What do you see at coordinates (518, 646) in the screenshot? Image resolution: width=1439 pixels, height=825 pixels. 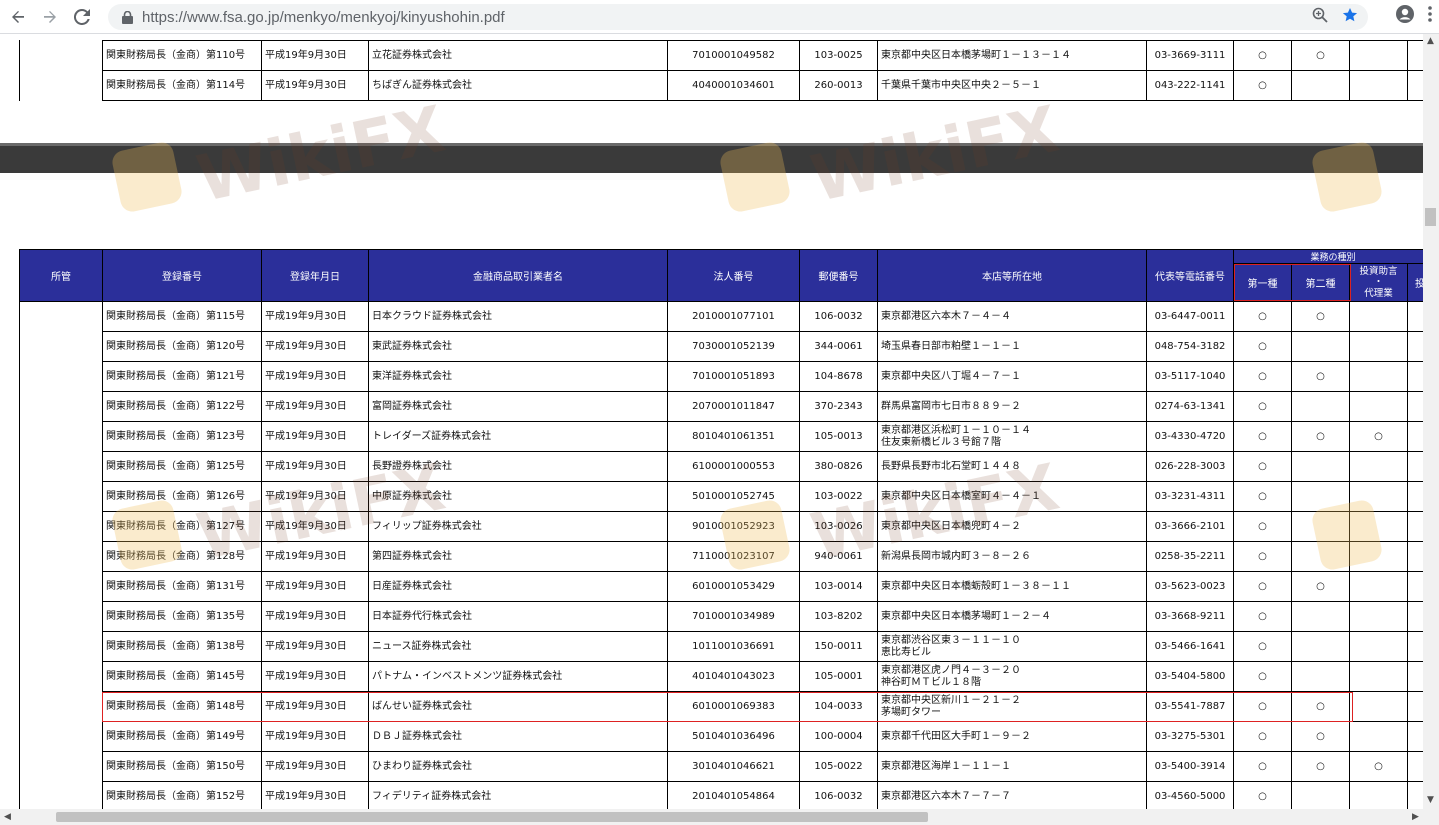 I see `cell-company-name: ニュース証券株式会社` at bounding box center [518, 646].